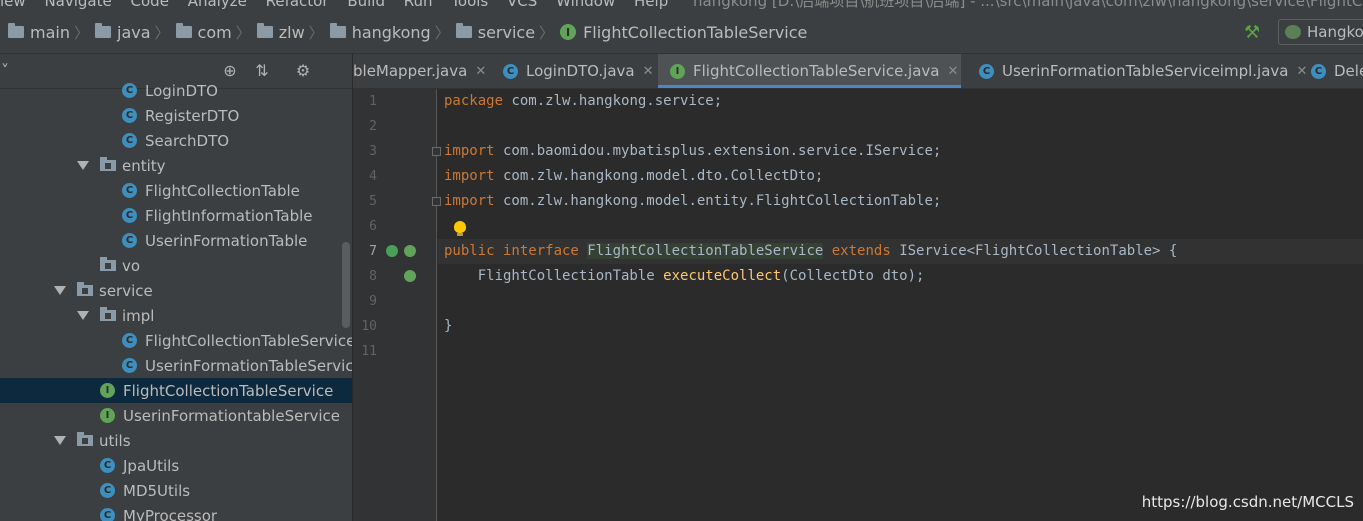 The height and width of the screenshot is (521, 1363). I want to click on tab-flightcollectiontableservice: I FlightCollectionTableService.java ✕, so click(809, 71).